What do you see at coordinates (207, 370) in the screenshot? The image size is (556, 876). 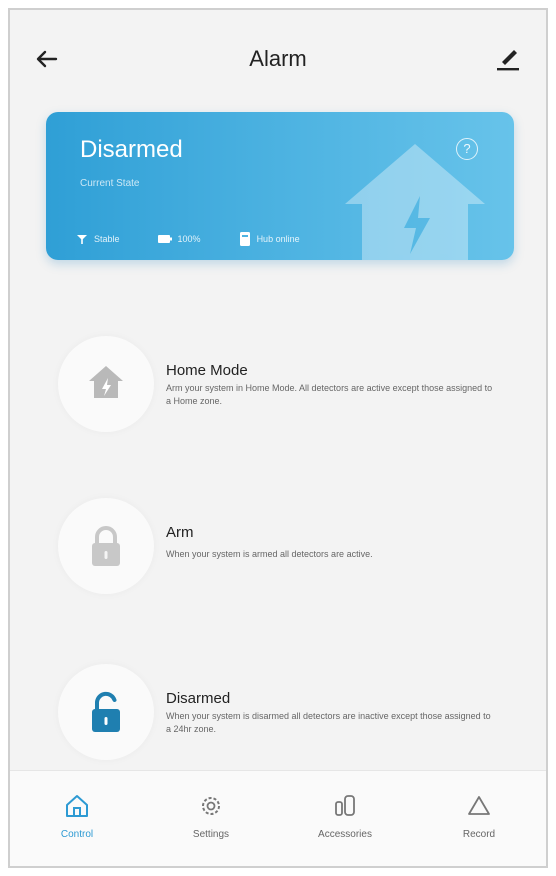 I see `mode-title: Home Mode` at bounding box center [207, 370].